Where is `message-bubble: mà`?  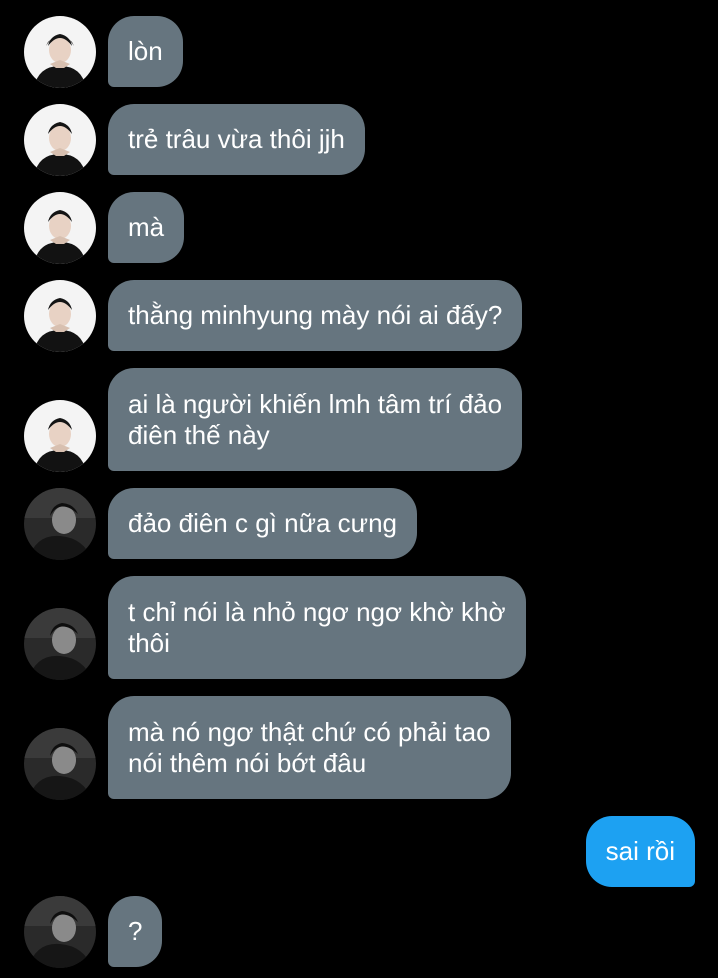 message-bubble: mà is located at coordinates (146, 227).